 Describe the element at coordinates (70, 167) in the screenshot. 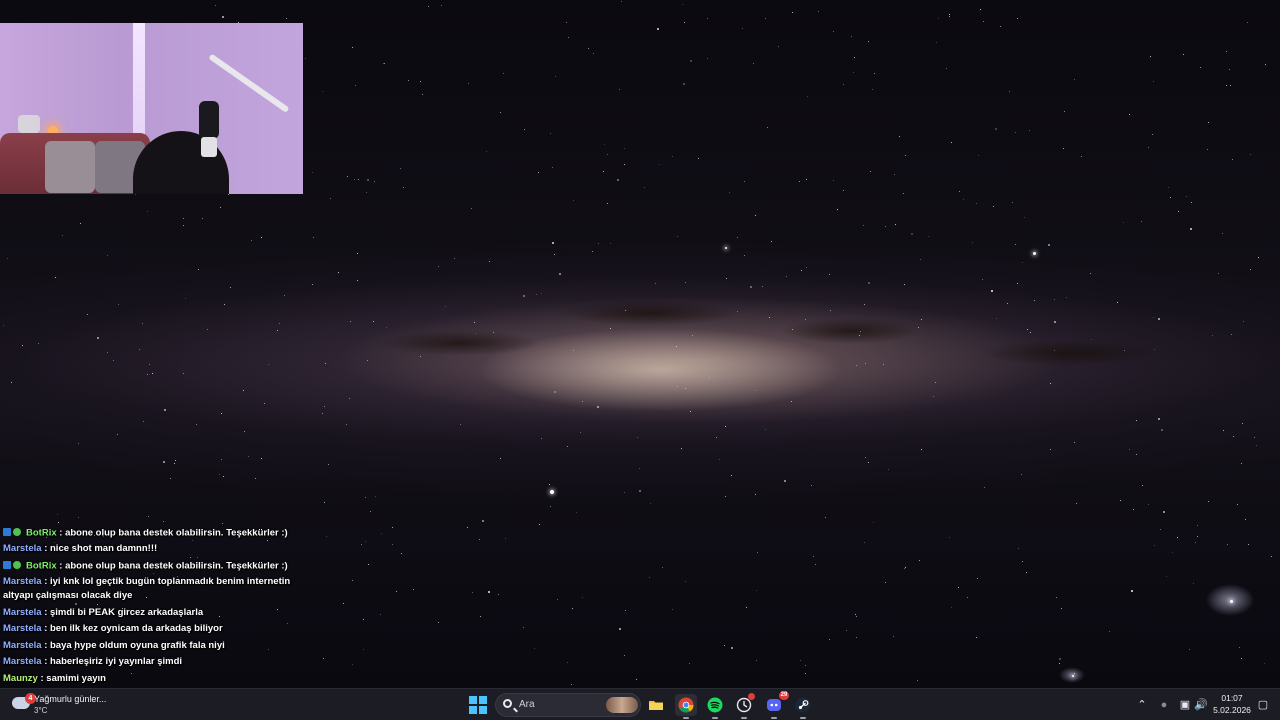

I see `pillow` at that location.